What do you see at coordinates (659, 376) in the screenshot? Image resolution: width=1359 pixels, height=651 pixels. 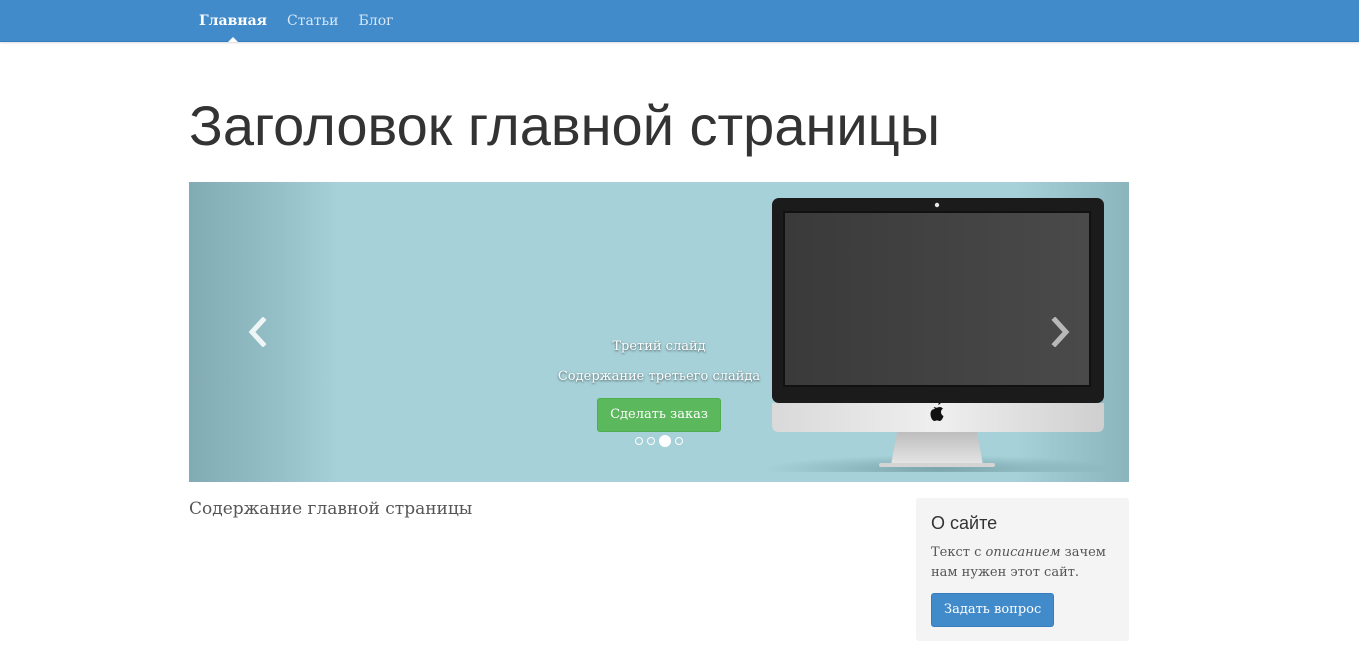 I see `slide-text: Содержание третьего слайда` at bounding box center [659, 376].